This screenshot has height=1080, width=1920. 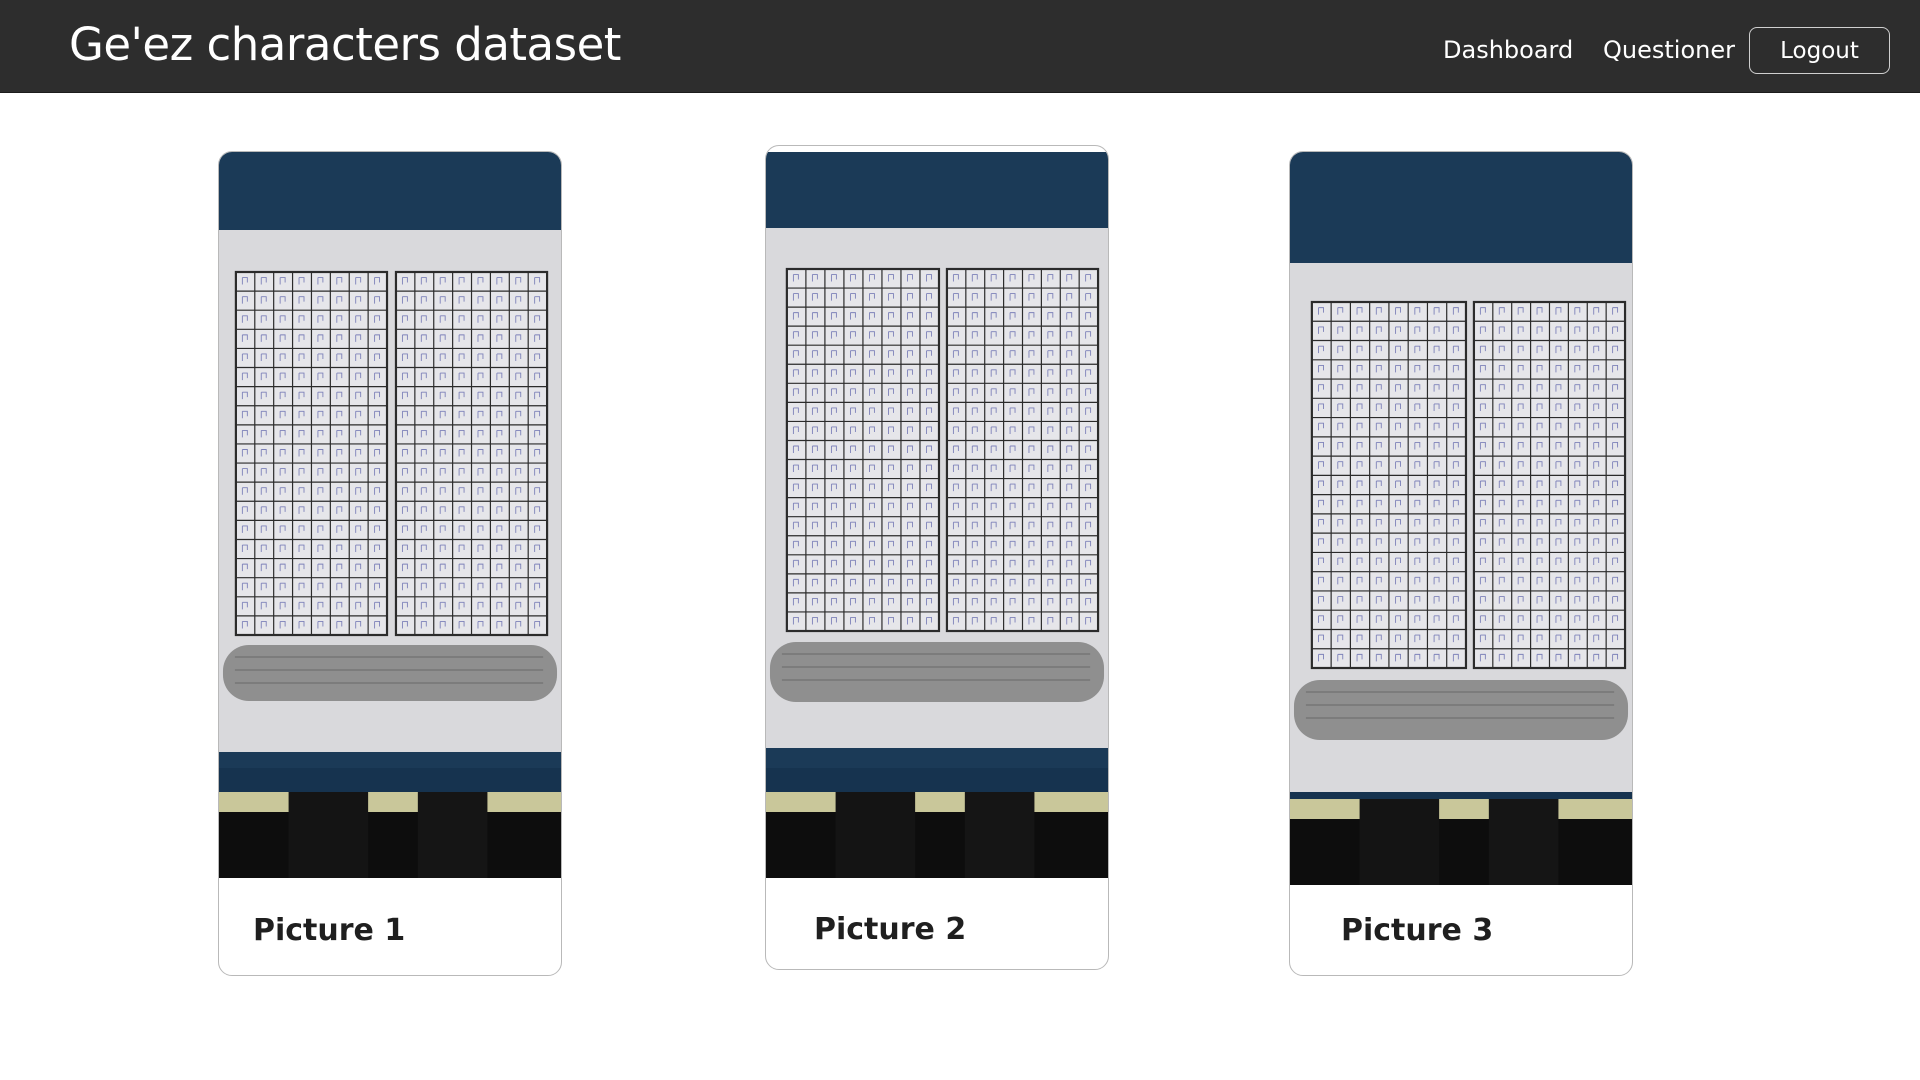 I want to click on brand-title: Ge'ez characters dataset, so click(x=345, y=44).